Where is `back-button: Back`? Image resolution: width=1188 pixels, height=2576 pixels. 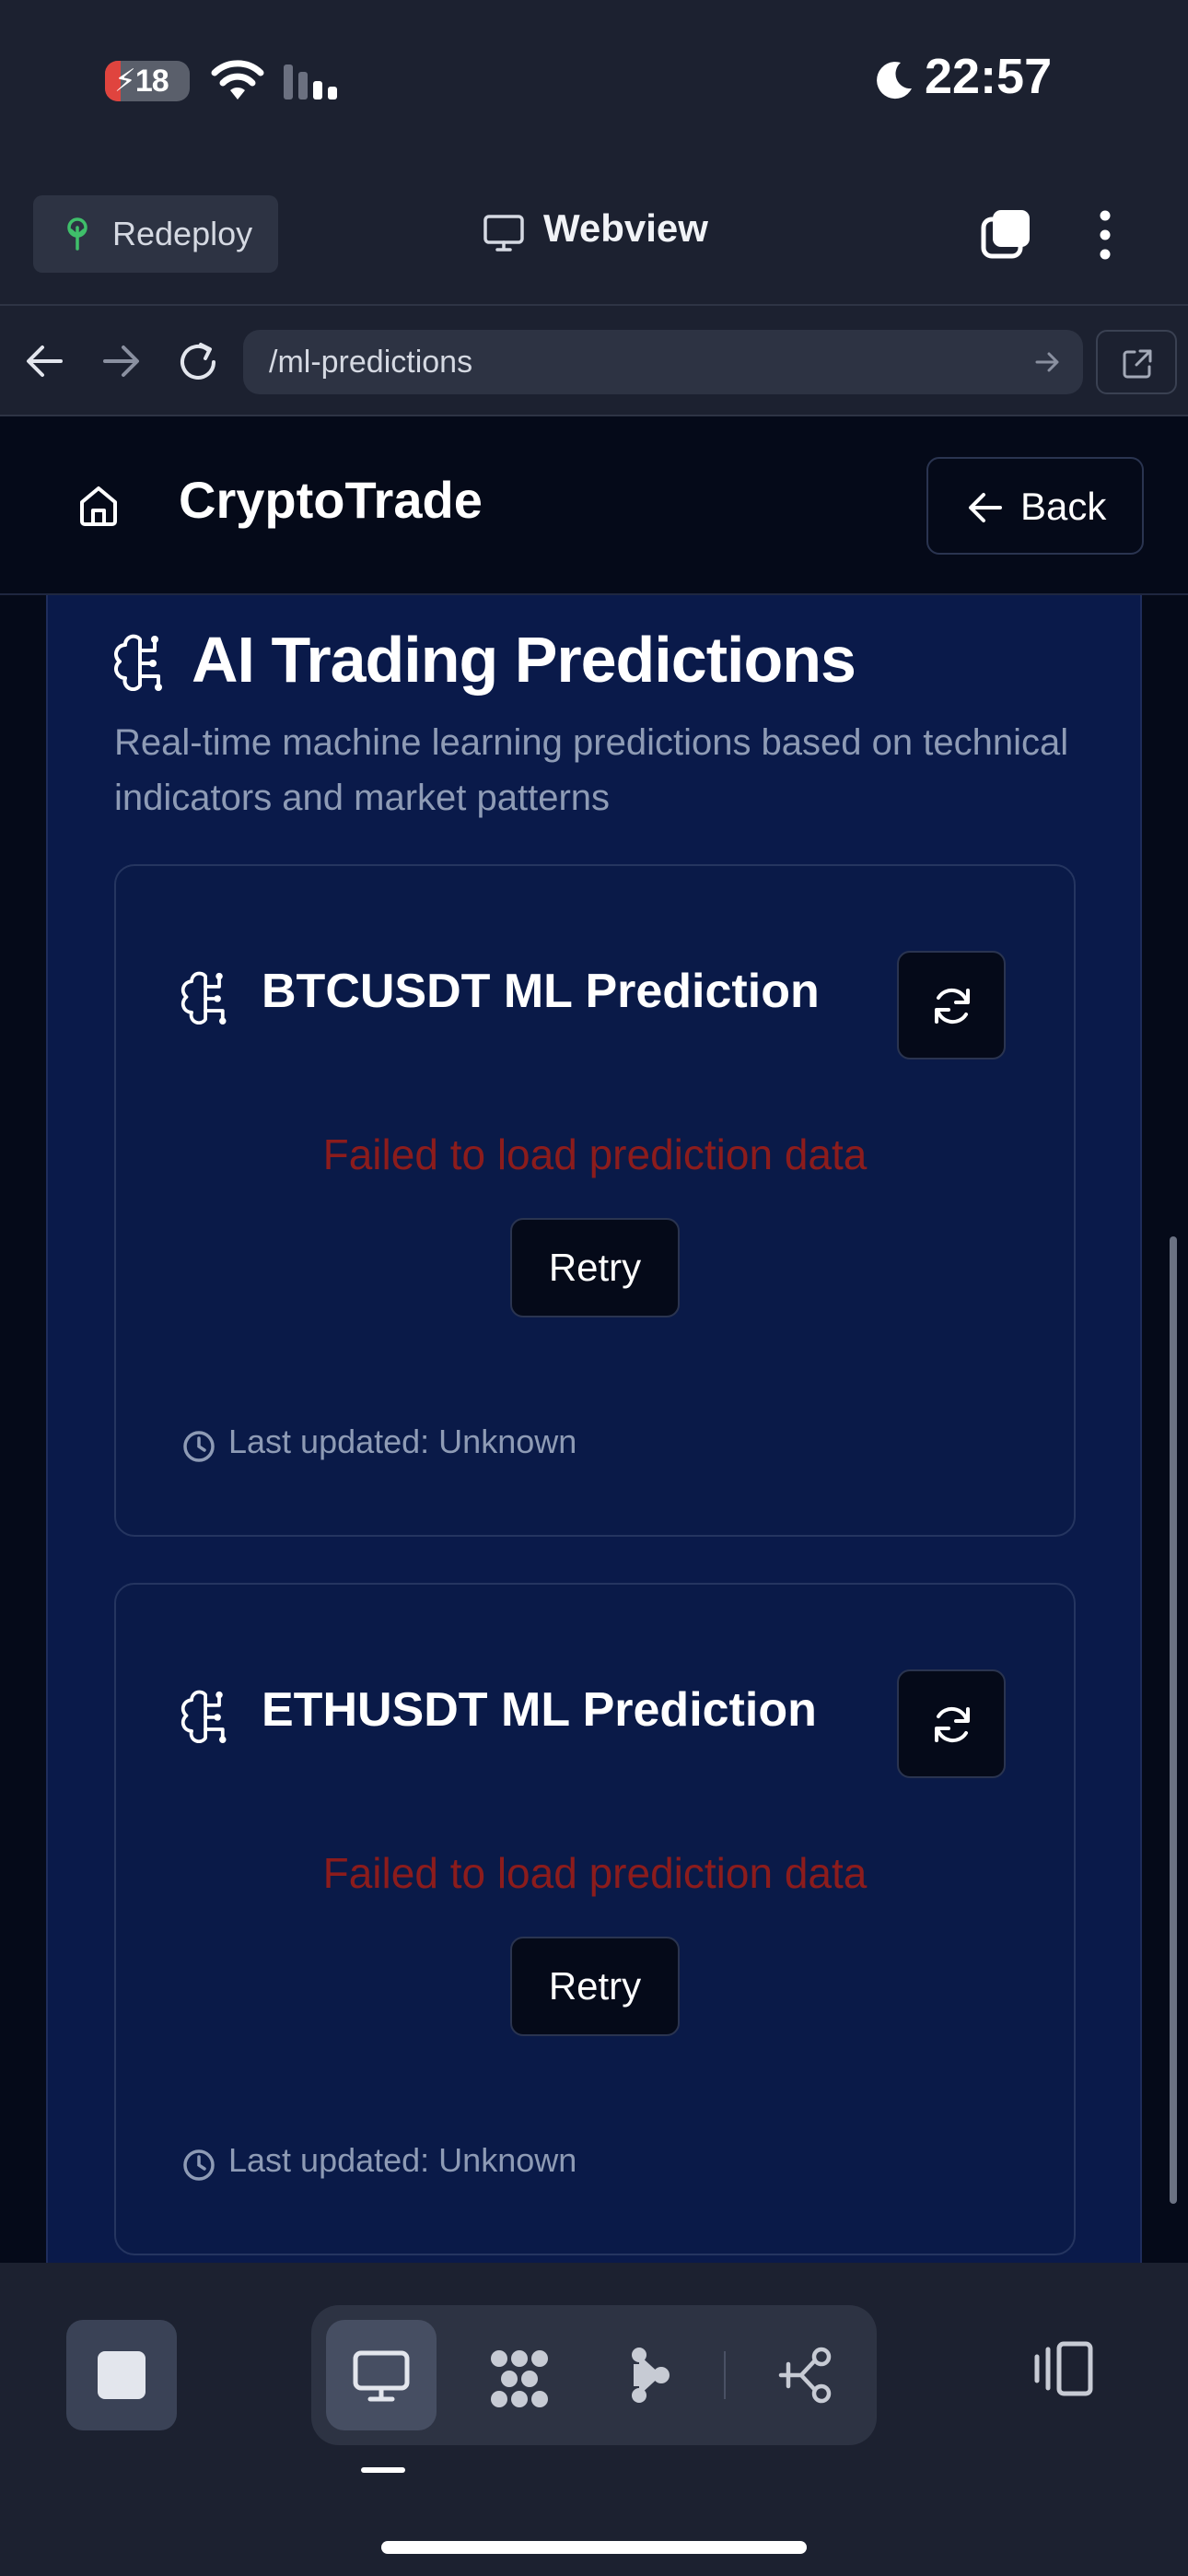
back-button: Back is located at coordinates (1035, 506).